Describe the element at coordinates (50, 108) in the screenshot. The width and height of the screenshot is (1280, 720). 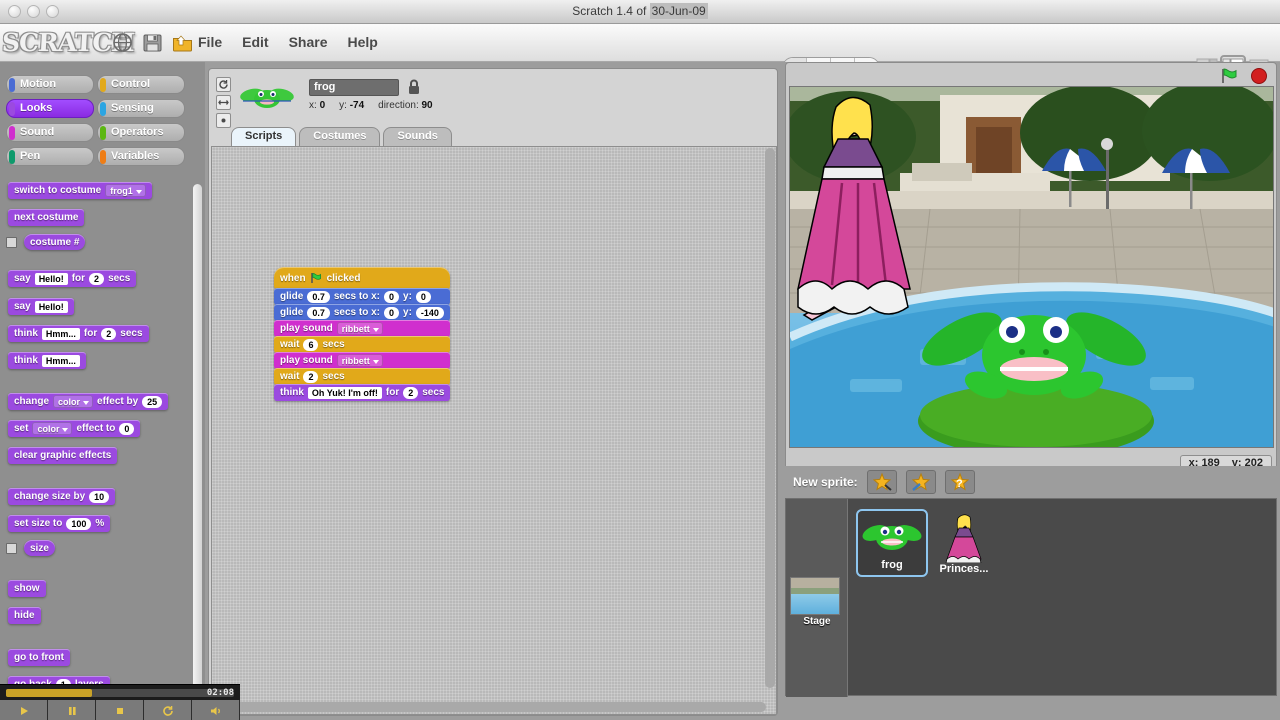
I see `category-looks: Looks` at that location.